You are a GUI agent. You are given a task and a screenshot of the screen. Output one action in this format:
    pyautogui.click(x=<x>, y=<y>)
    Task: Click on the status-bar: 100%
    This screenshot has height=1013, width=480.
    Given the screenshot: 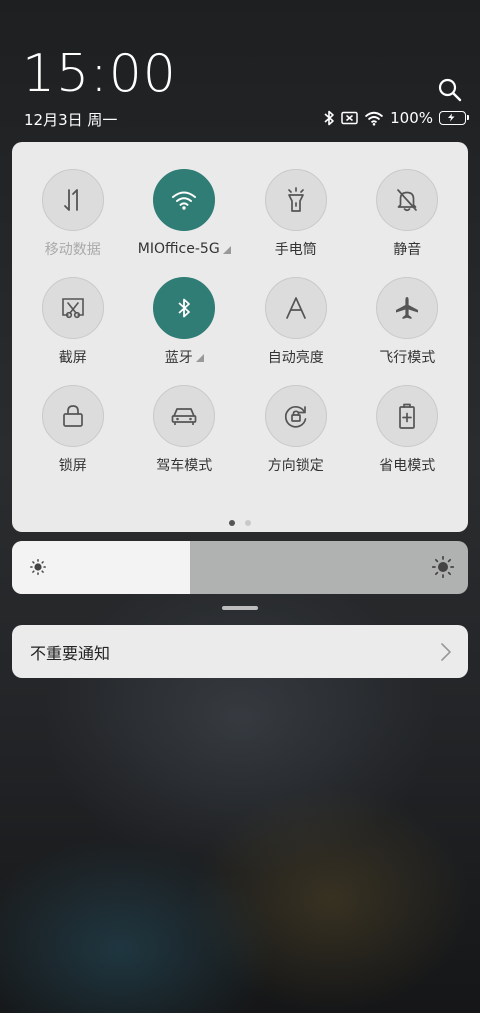 What is the action you would take?
    pyautogui.click(x=396, y=118)
    